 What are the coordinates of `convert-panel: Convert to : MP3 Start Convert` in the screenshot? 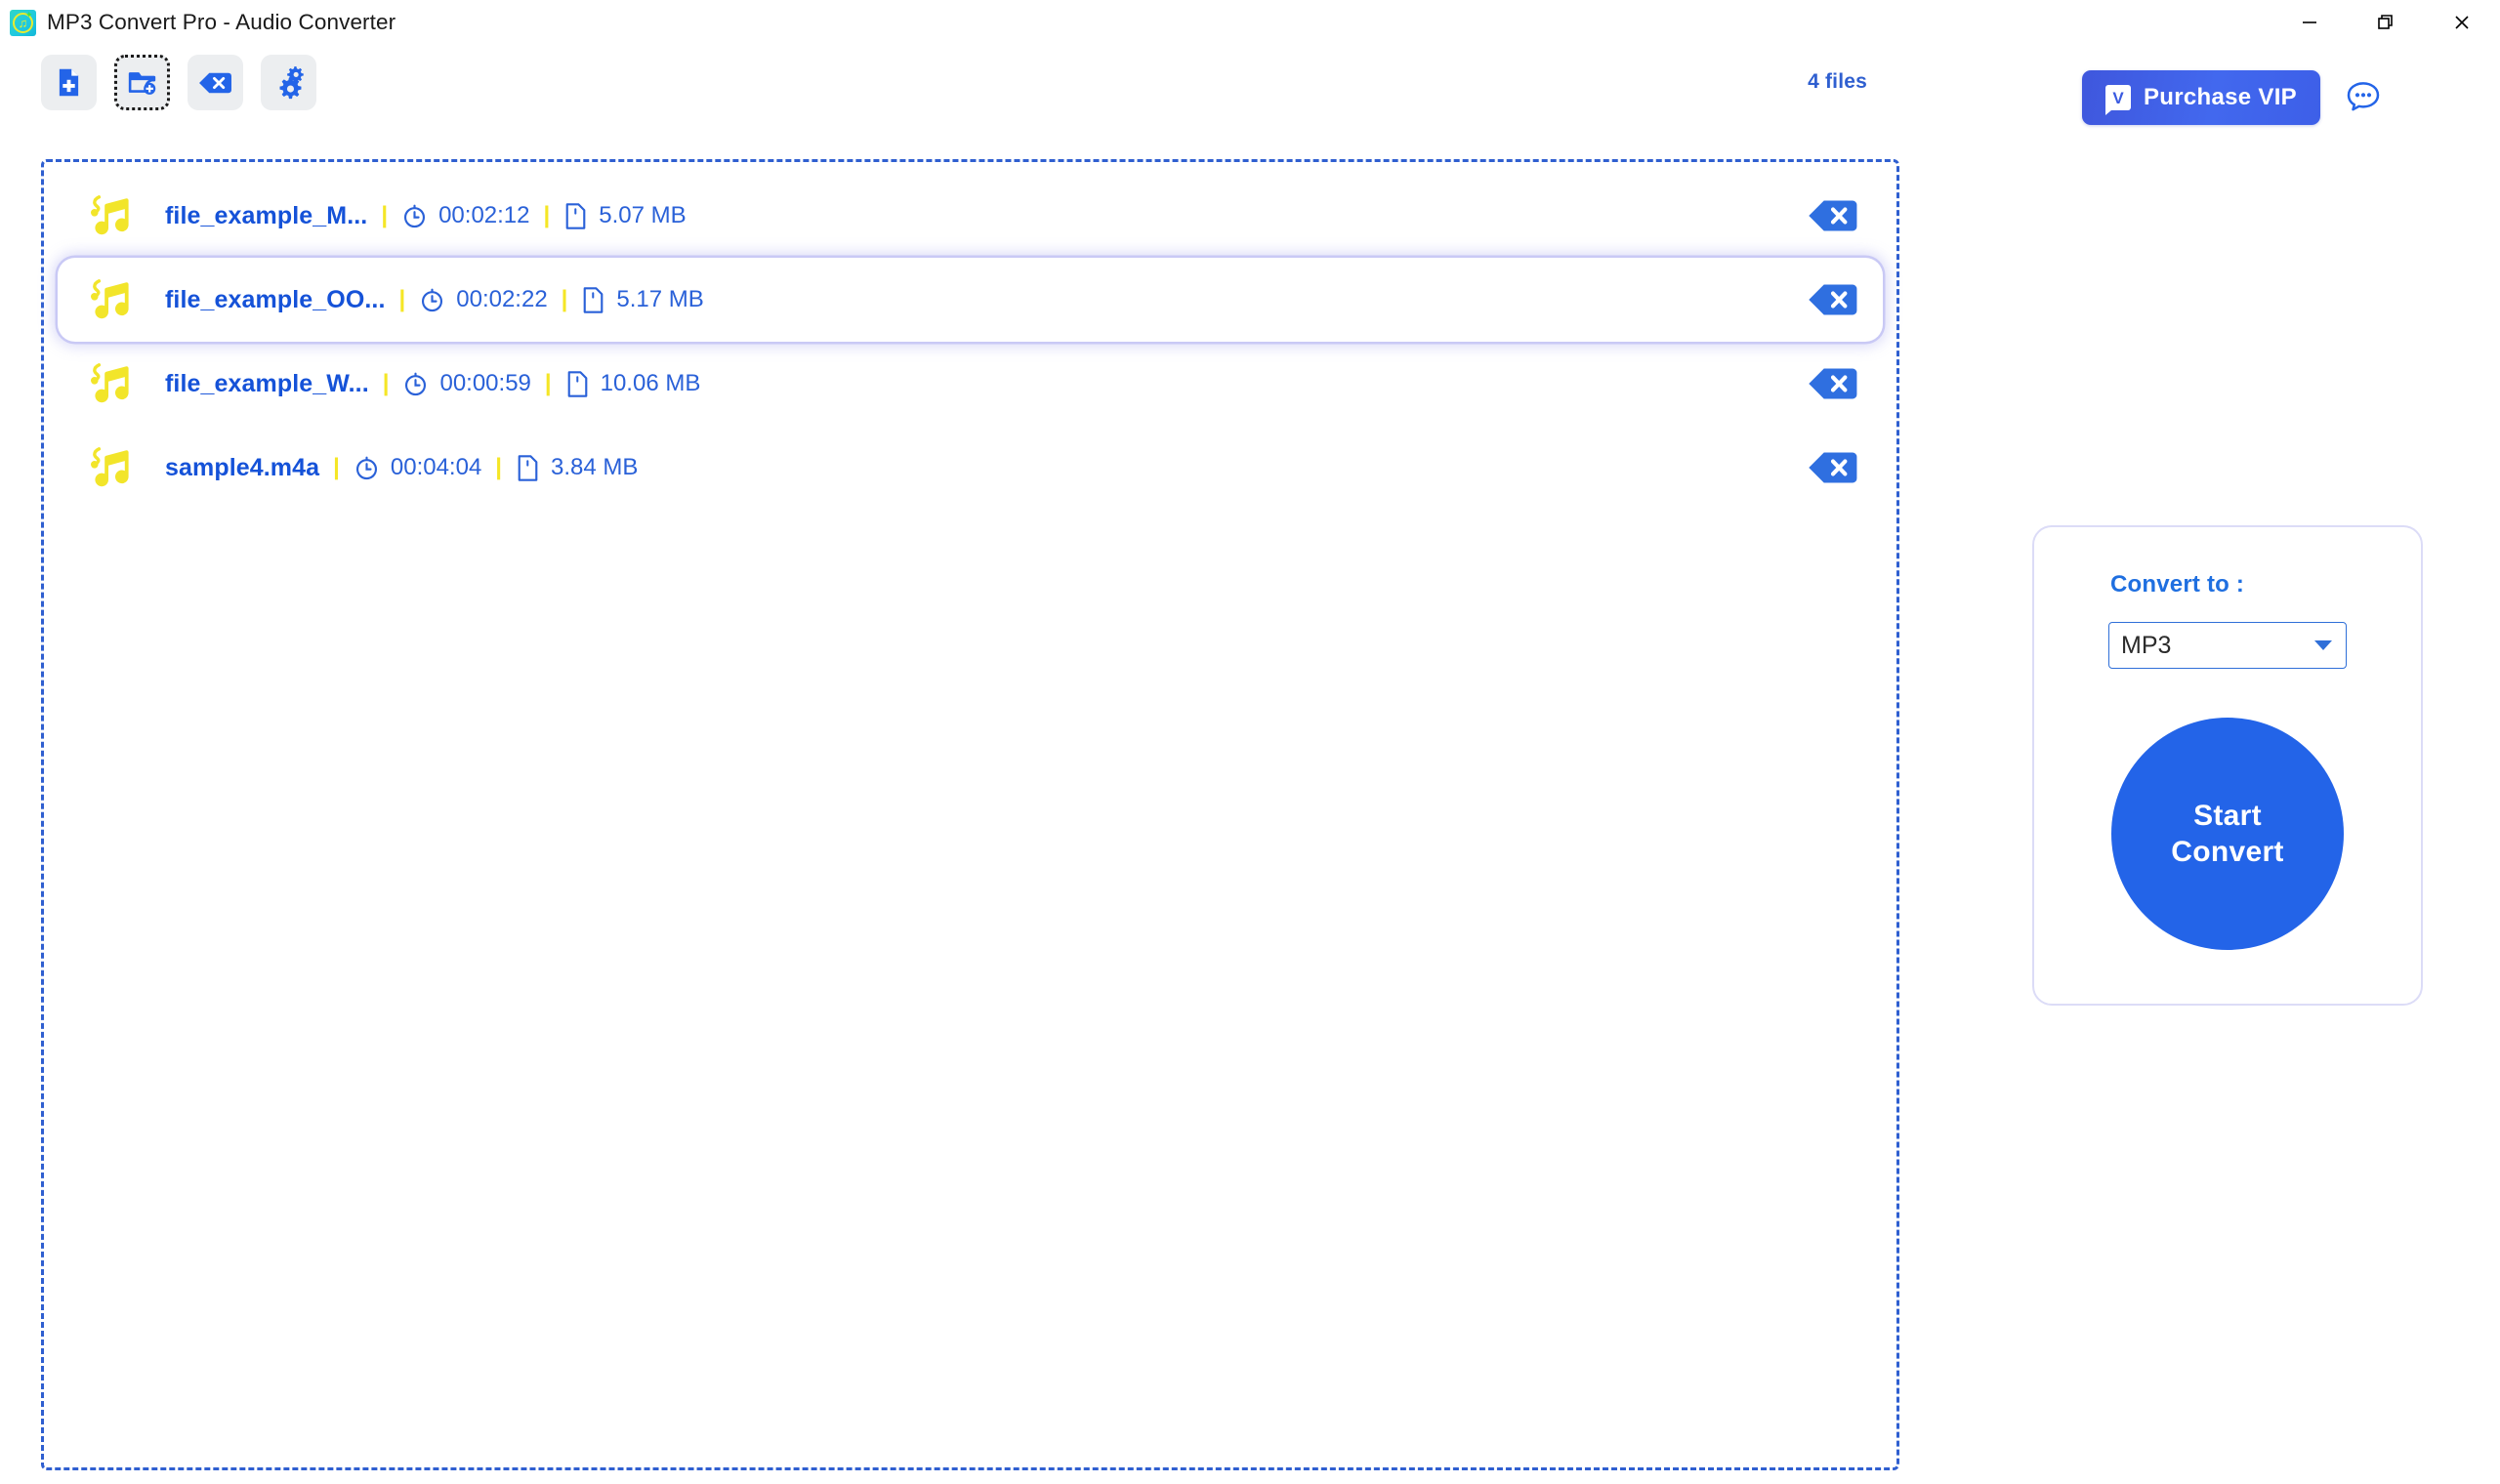 It's located at (2227, 766).